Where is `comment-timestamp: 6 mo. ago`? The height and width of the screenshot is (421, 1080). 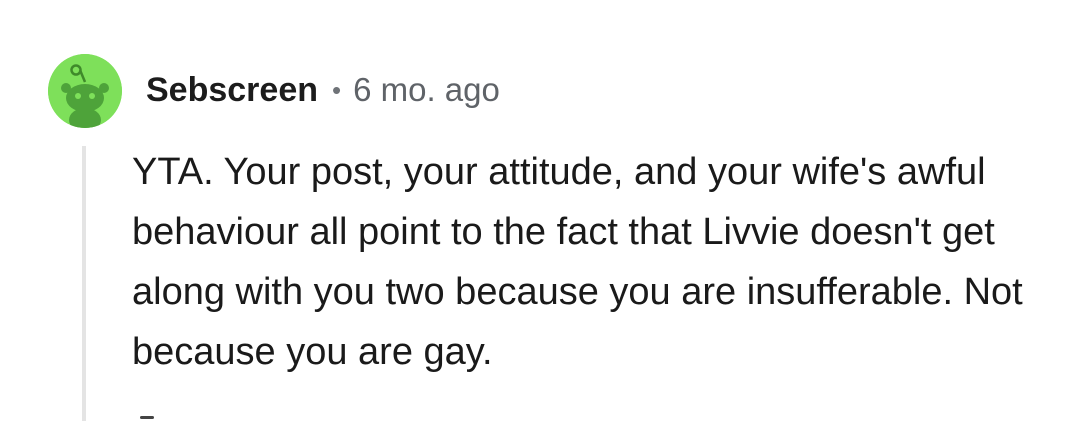 comment-timestamp: 6 mo. ago is located at coordinates (426, 89).